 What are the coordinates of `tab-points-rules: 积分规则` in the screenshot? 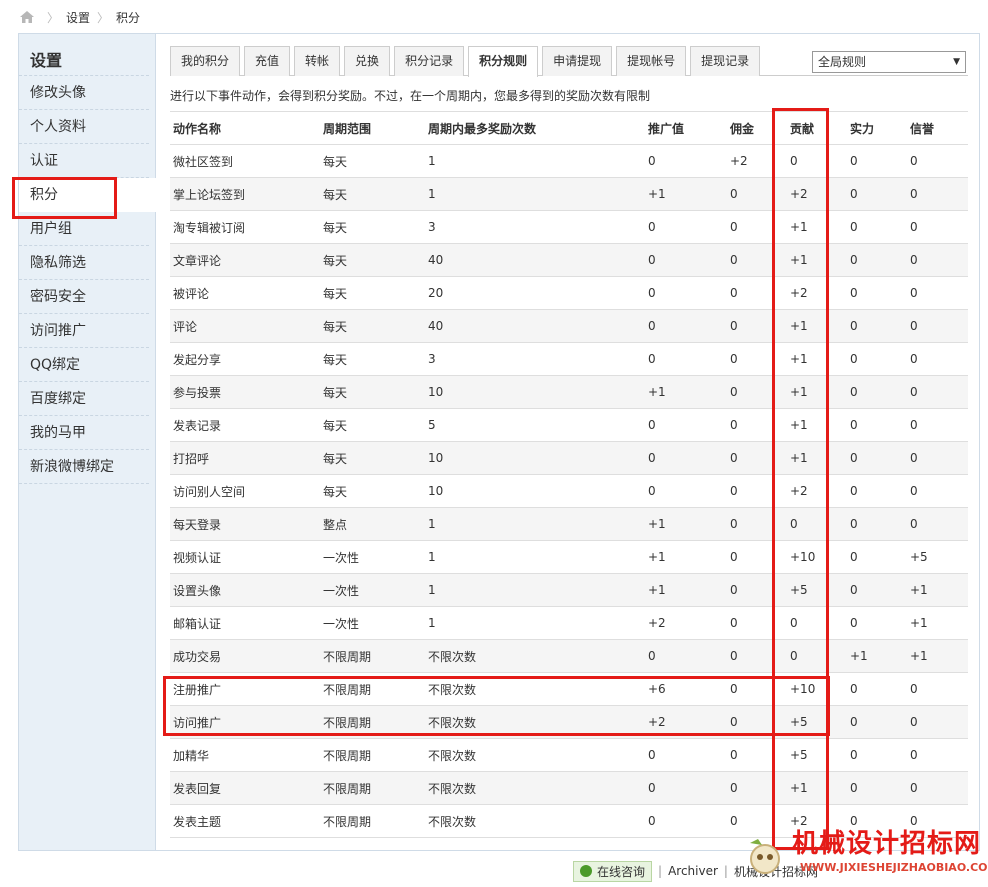 It's located at (503, 61).